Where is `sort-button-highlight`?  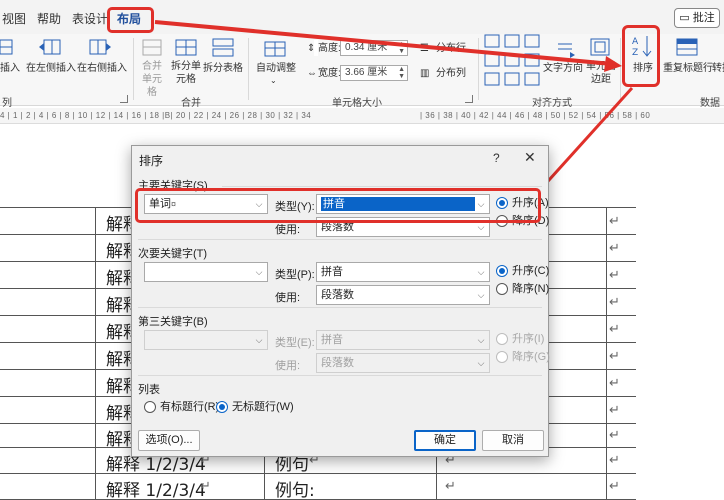
sort-button-highlight is located at coordinates (641, 56).